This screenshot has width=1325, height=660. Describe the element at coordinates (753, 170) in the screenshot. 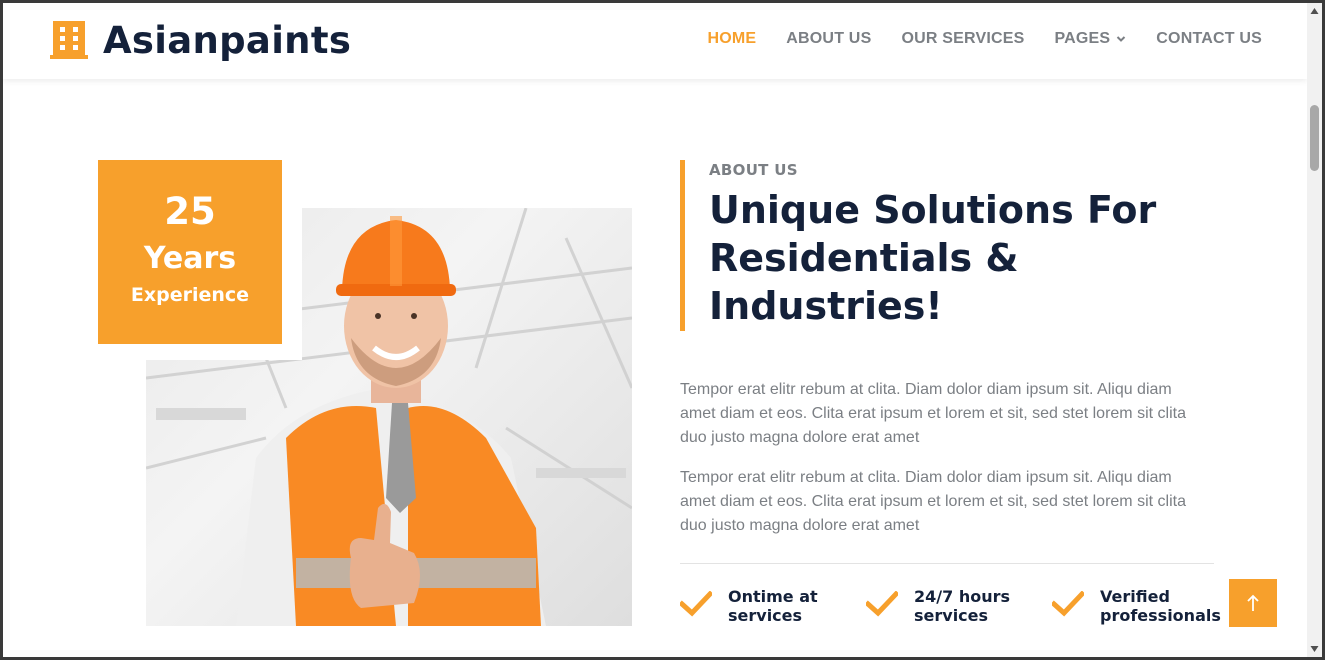

I see `about-kicker: ABOUT US` at that location.